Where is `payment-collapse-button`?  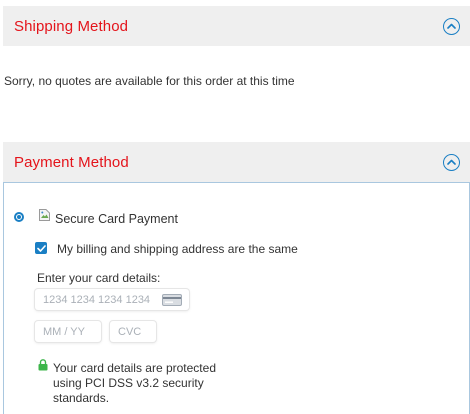
payment-collapse-button is located at coordinates (451, 162).